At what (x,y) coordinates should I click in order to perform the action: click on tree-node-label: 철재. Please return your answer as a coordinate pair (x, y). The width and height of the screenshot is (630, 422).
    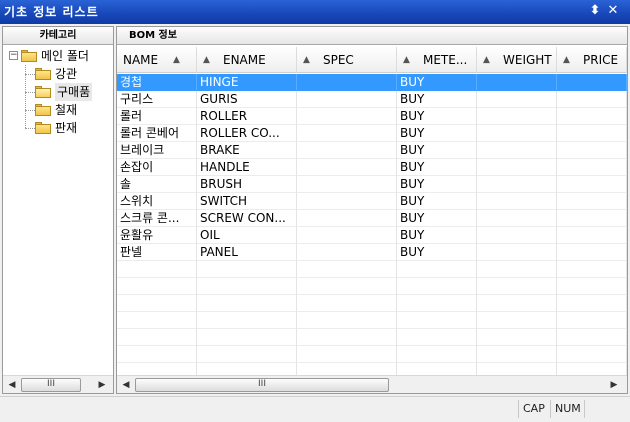
    Looking at the image, I should click on (66, 110).